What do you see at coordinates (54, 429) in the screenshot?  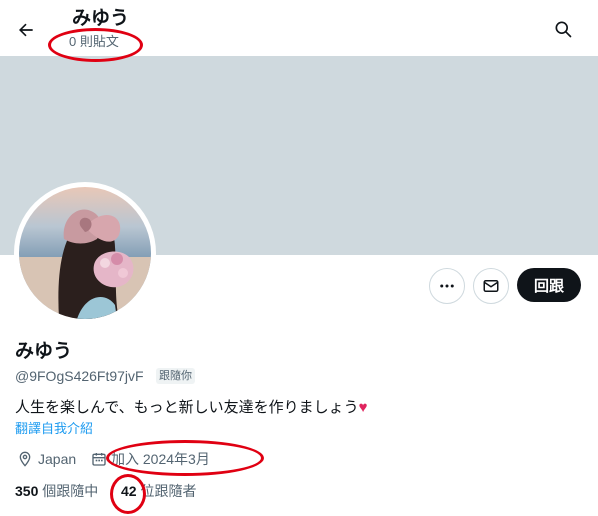 I see `translate-bio-link: 翻譯自我介紹` at bounding box center [54, 429].